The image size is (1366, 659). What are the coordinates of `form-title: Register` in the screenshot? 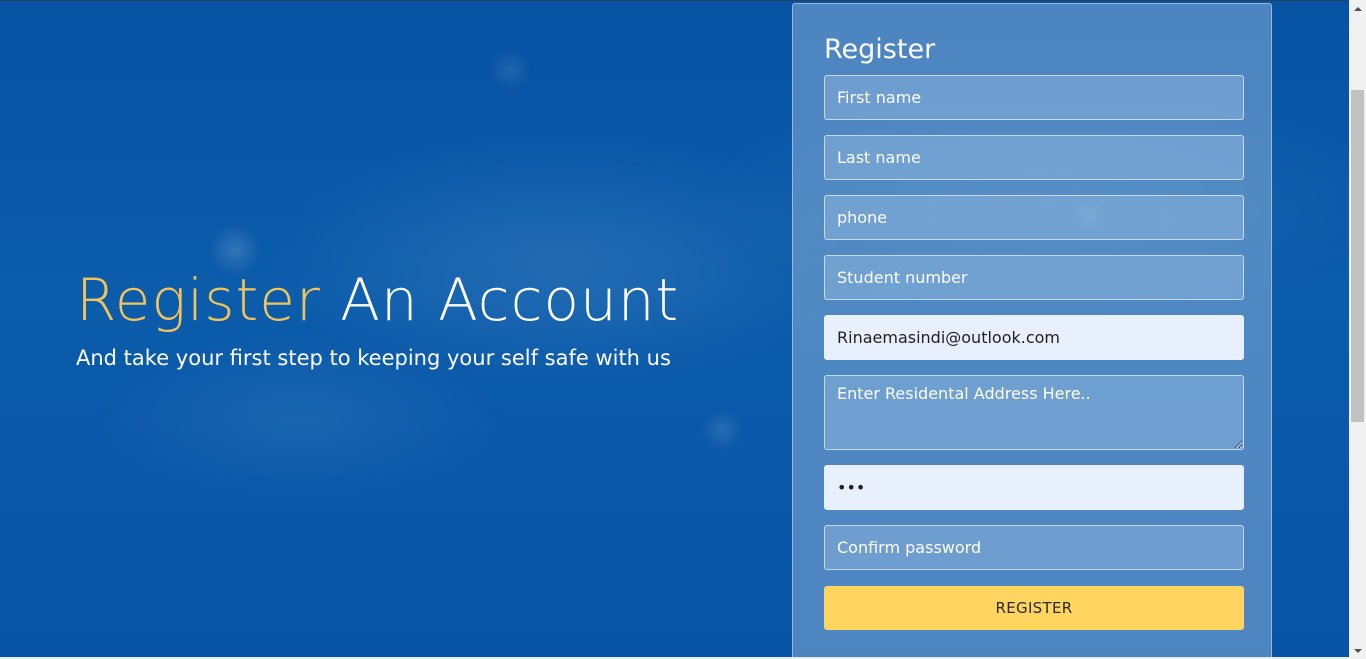 It's located at (880, 49).